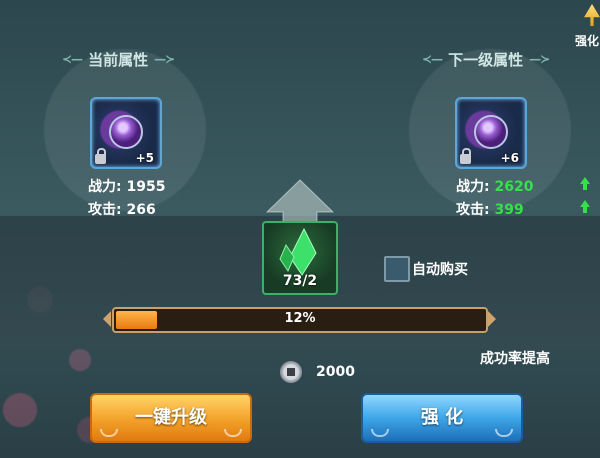  I want to click on enhance-tab-label: 强化, so click(587, 40).